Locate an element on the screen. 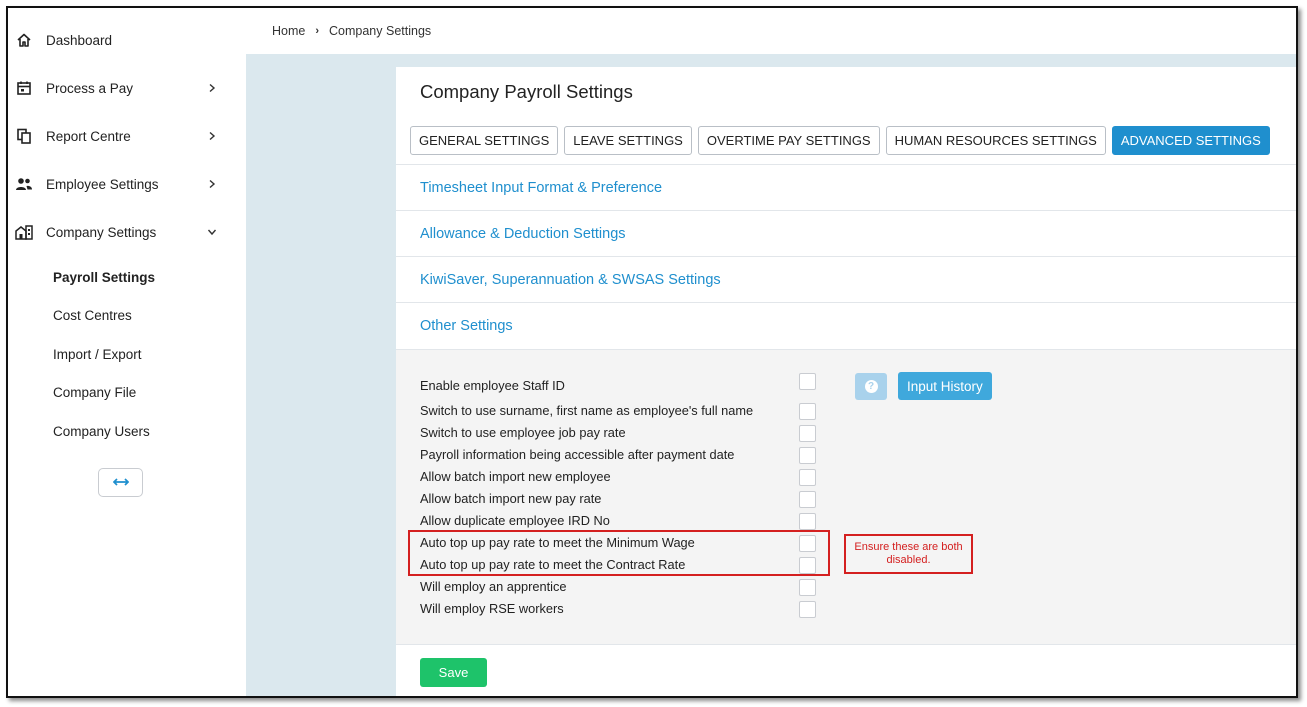 This screenshot has width=1307, height=707. job-pay-rate-checkbox is located at coordinates (807, 433).